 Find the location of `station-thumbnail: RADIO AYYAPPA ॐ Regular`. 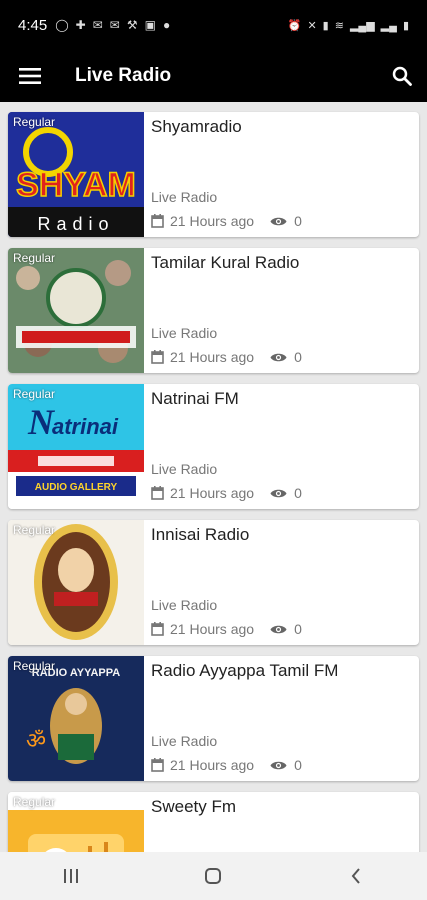

station-thumbnail: RADIO AYYAPPA ॐ Regular is located at coordinates (76, 718).